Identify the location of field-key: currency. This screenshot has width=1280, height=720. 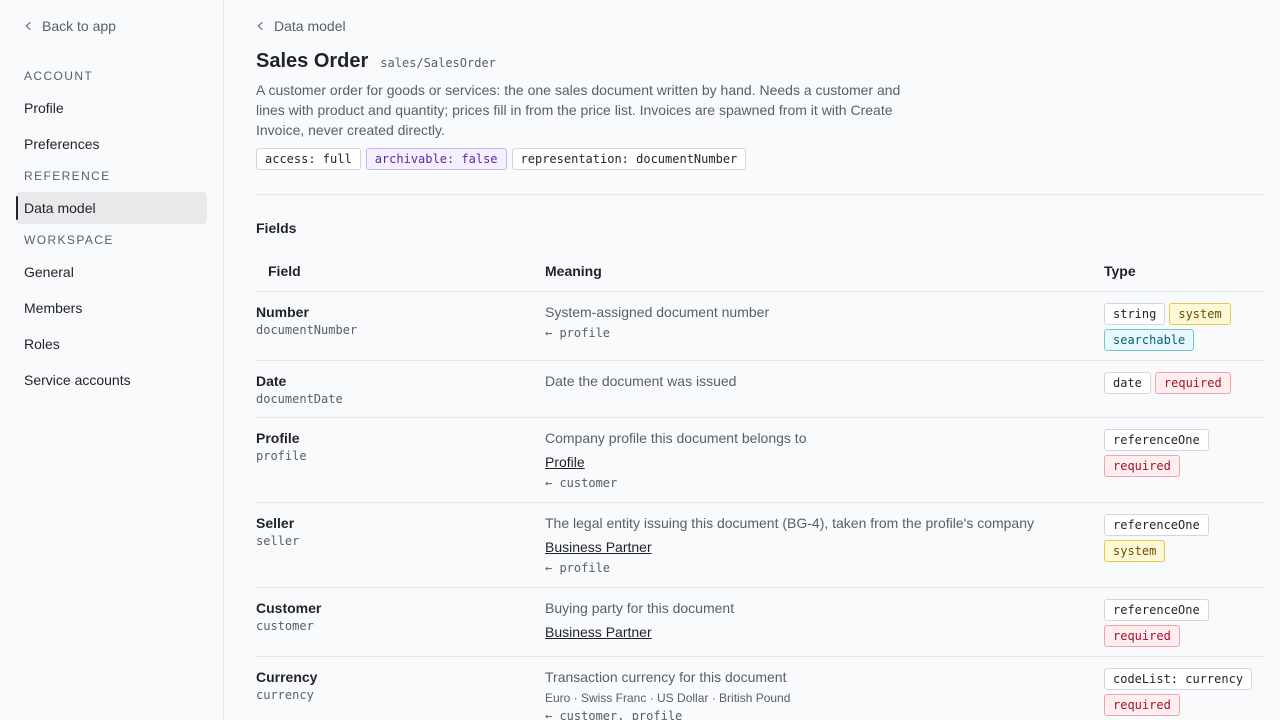
(285, 695).